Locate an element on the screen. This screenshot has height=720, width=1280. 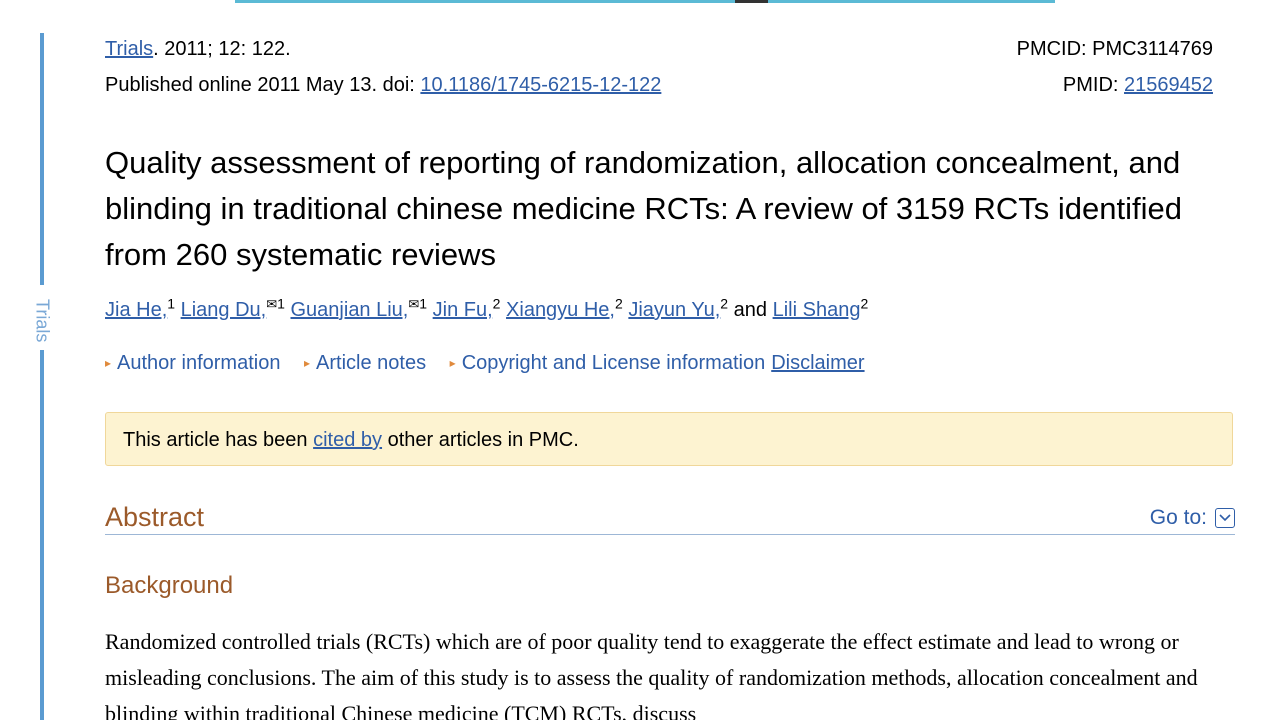
author-link: Liang Du, is located at coordinates (224, 310).